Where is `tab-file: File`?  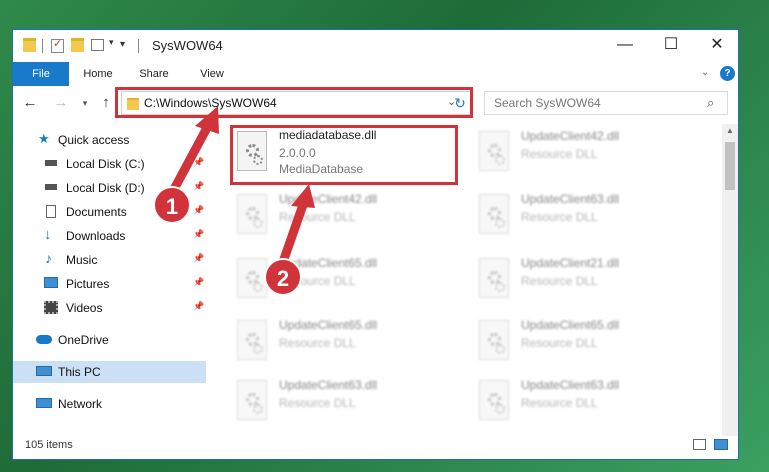 tab-file: File is located at coordinates (41, 74).